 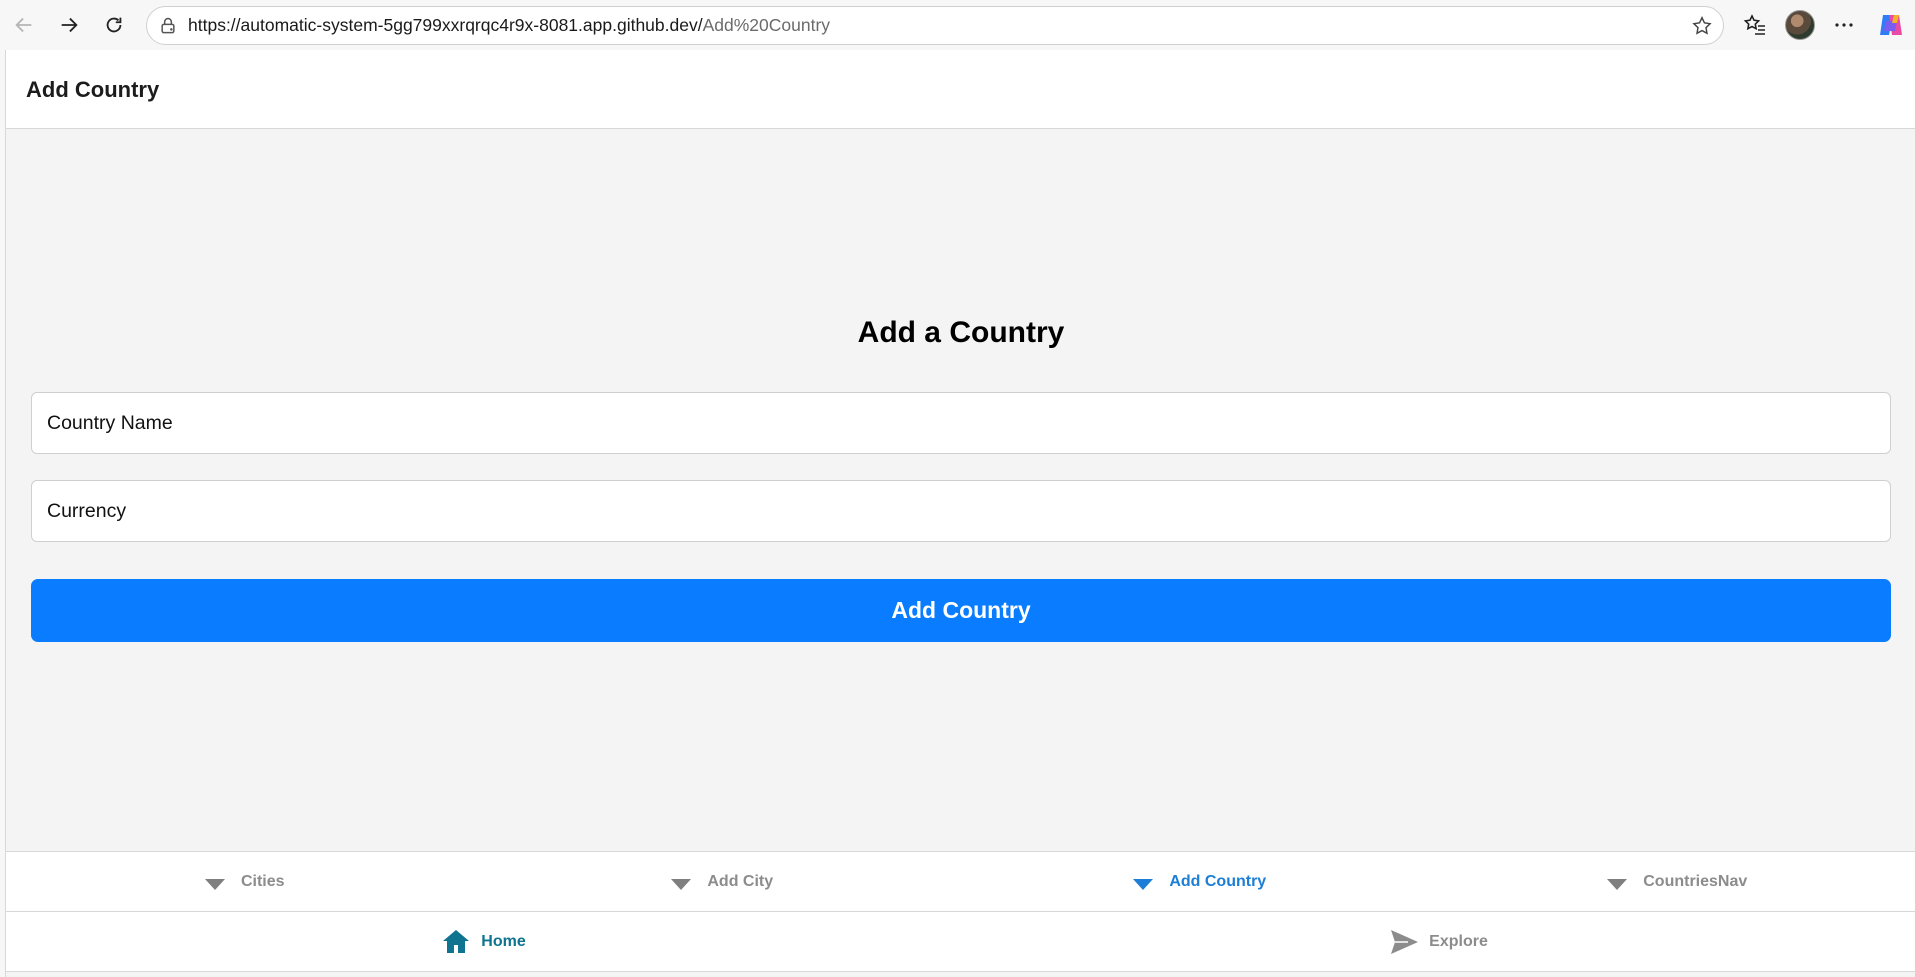 I want to click on forward-icon, so click(x=69, y=25).